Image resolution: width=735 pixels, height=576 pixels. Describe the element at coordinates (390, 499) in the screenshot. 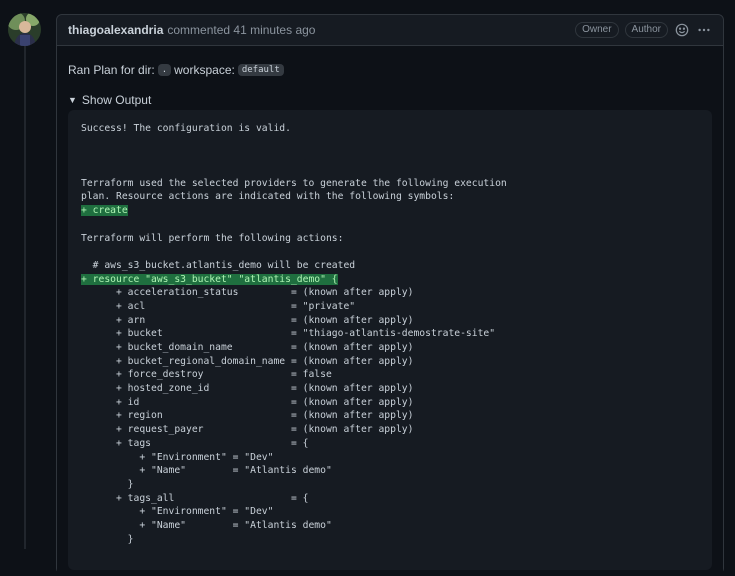

I see `output-line: + tags_all = {` at that location.